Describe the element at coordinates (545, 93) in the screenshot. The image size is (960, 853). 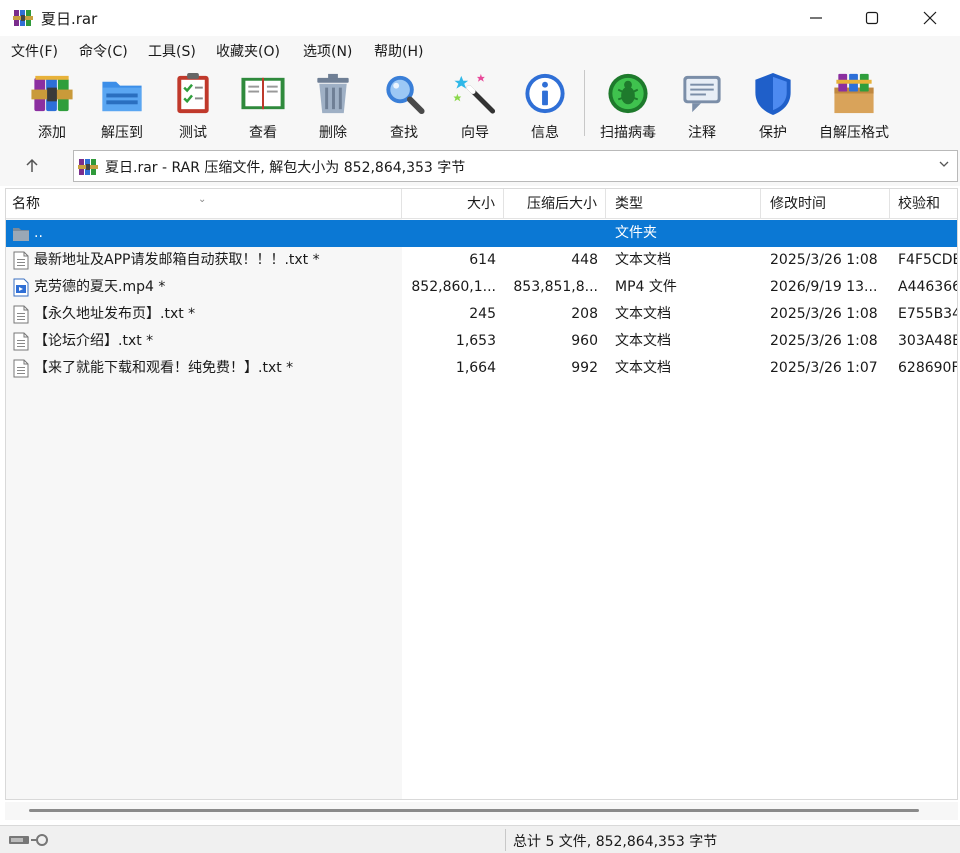
I see `info-icon` at that location.